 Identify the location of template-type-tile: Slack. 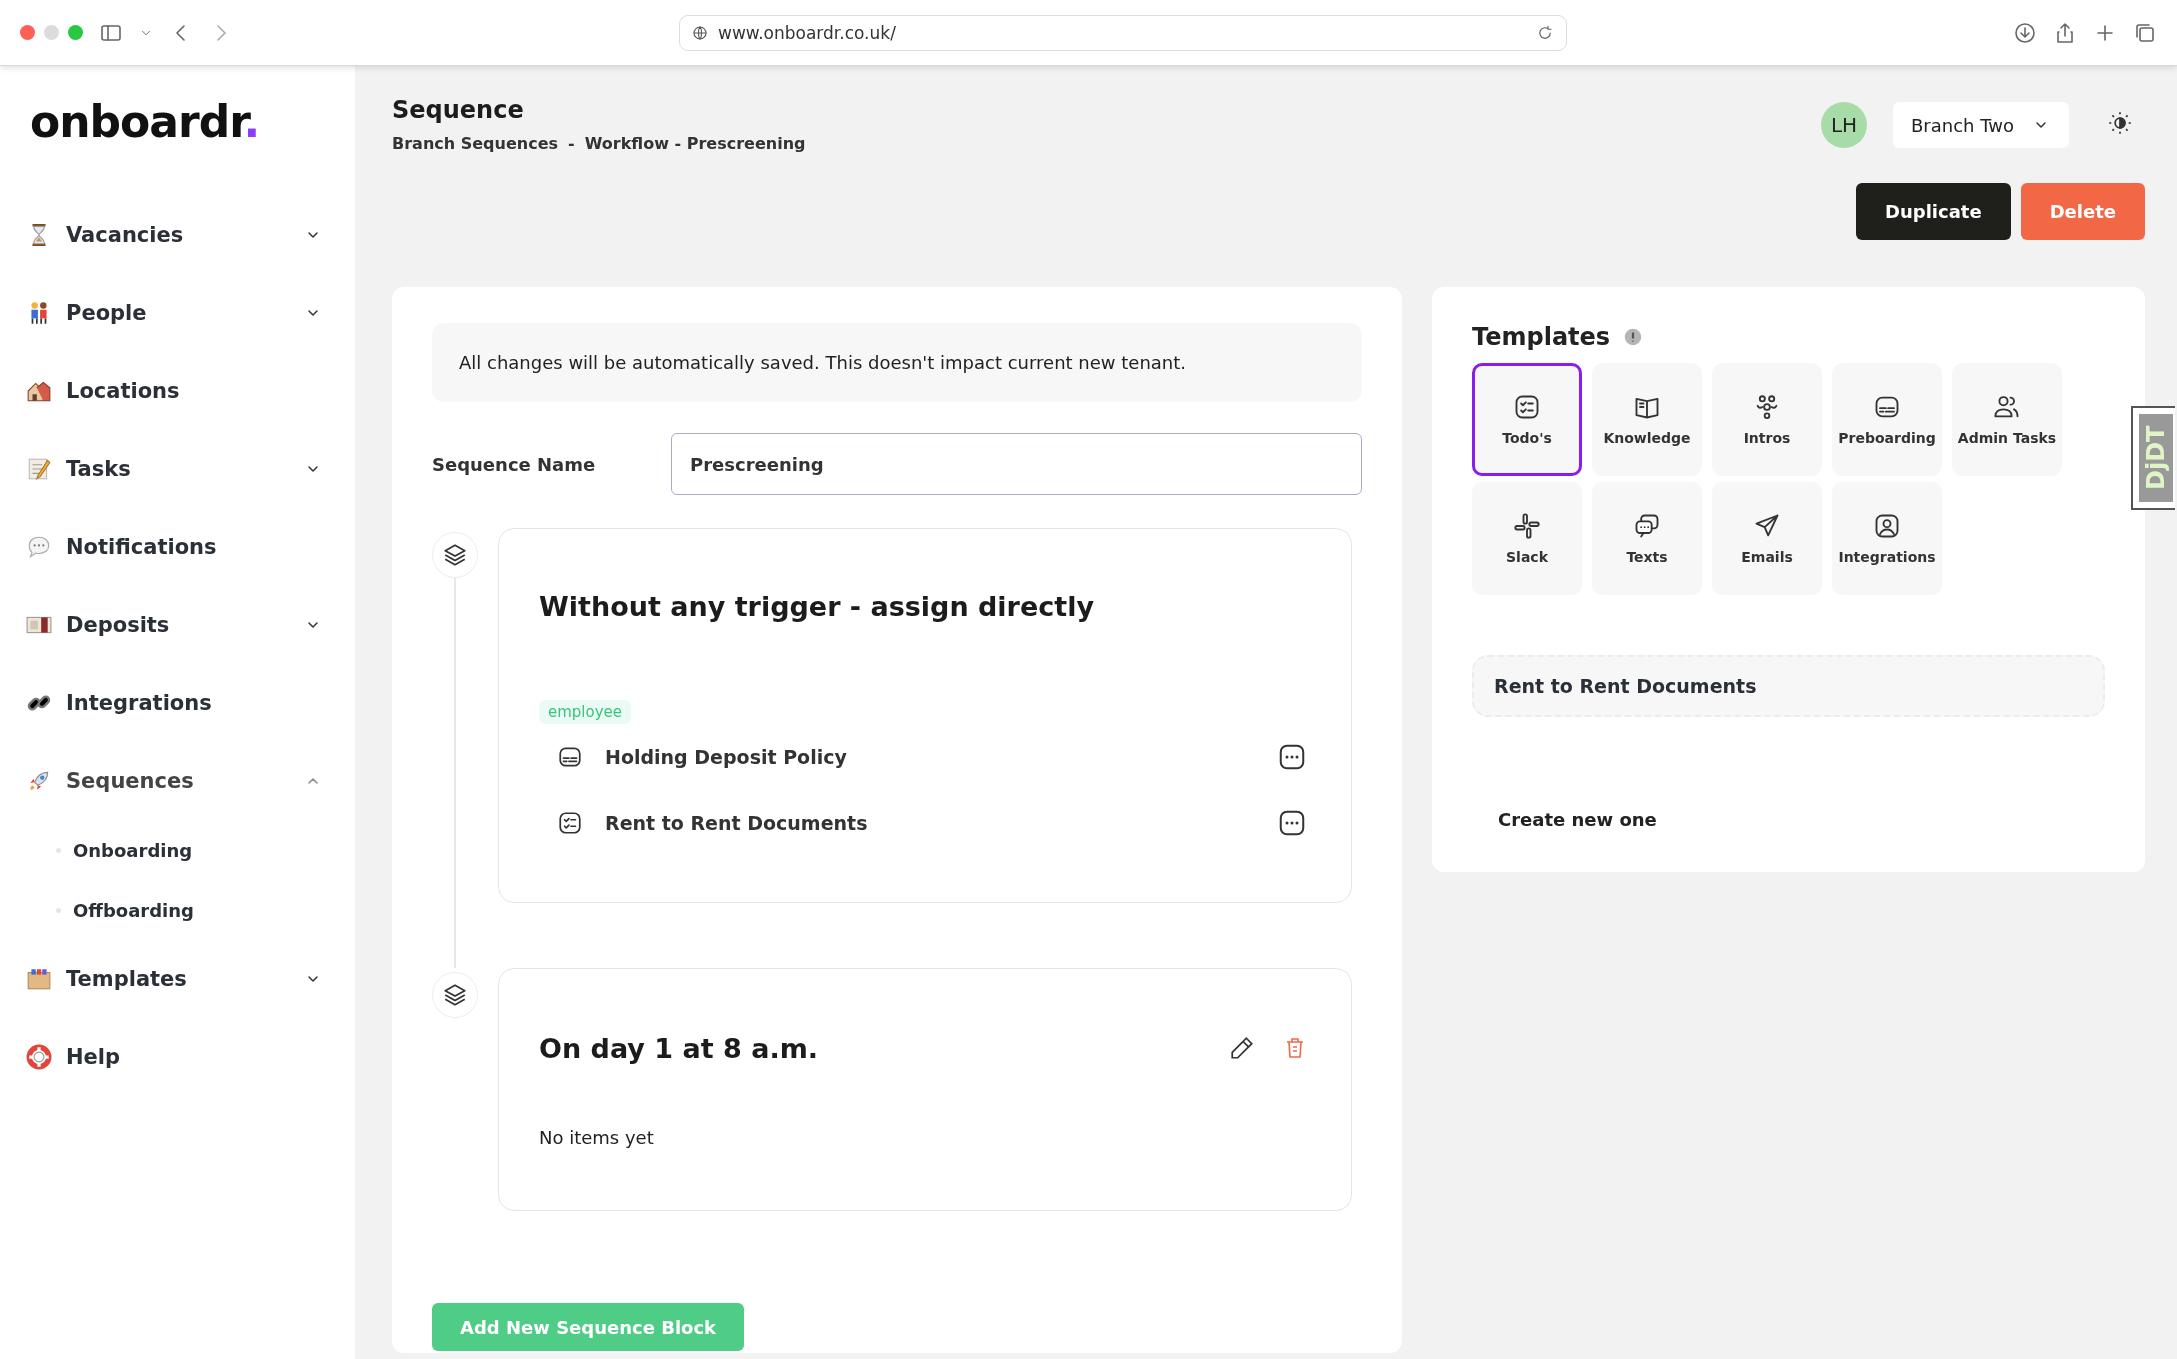
(1527, 538).